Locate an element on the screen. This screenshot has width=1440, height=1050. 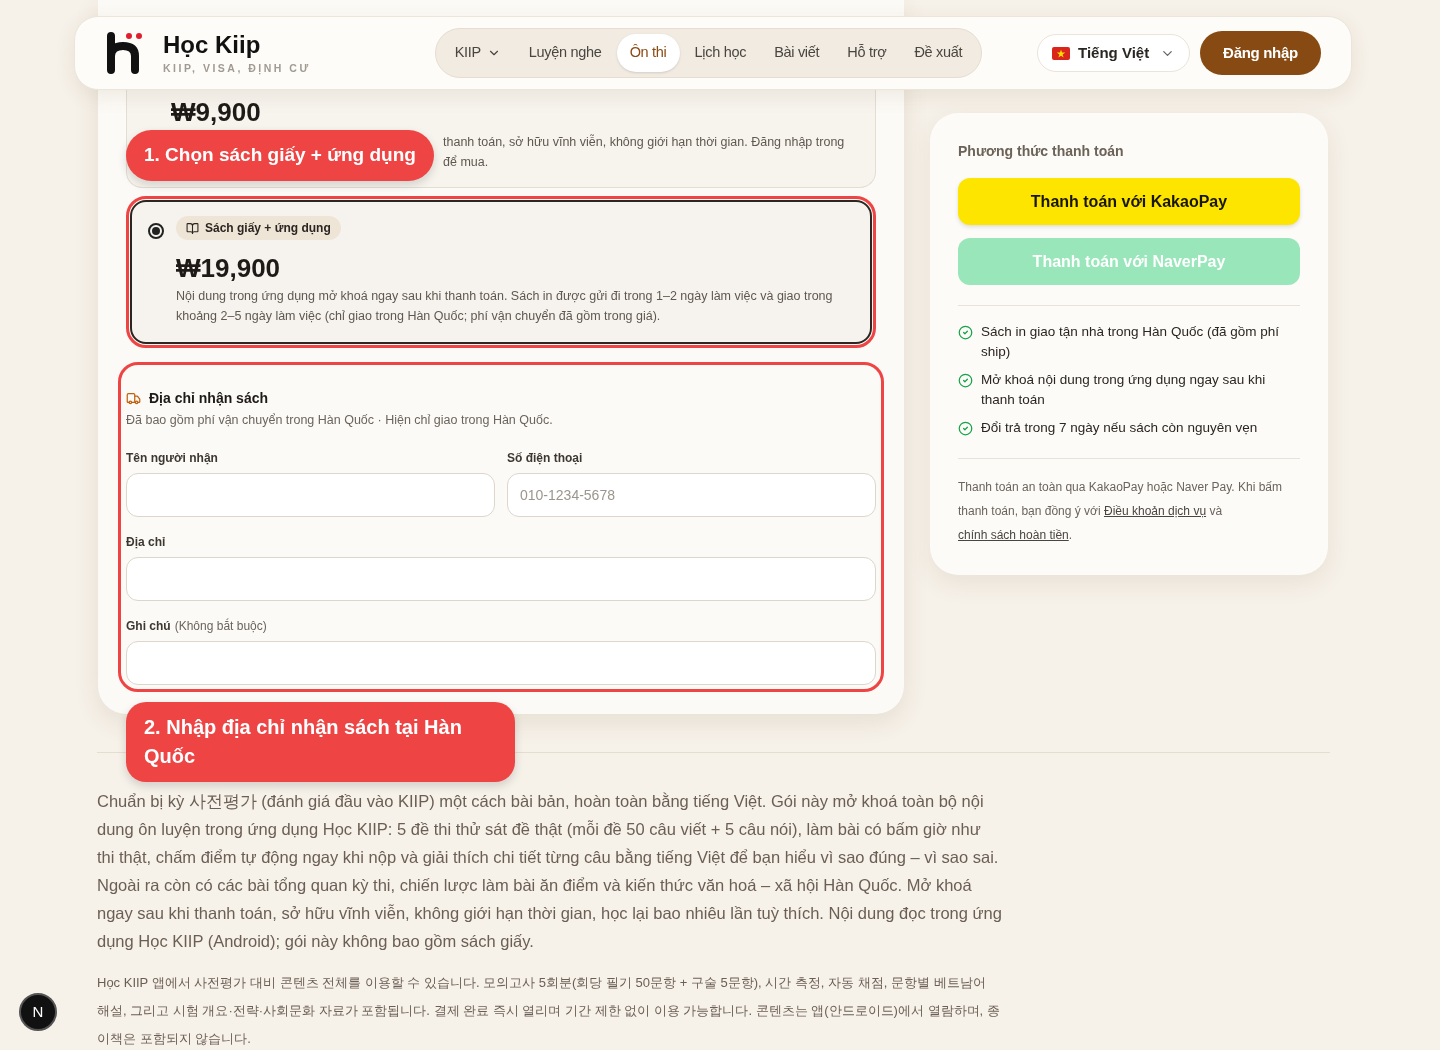
nav-tab: KIIP is located at coordinates (477, 53).